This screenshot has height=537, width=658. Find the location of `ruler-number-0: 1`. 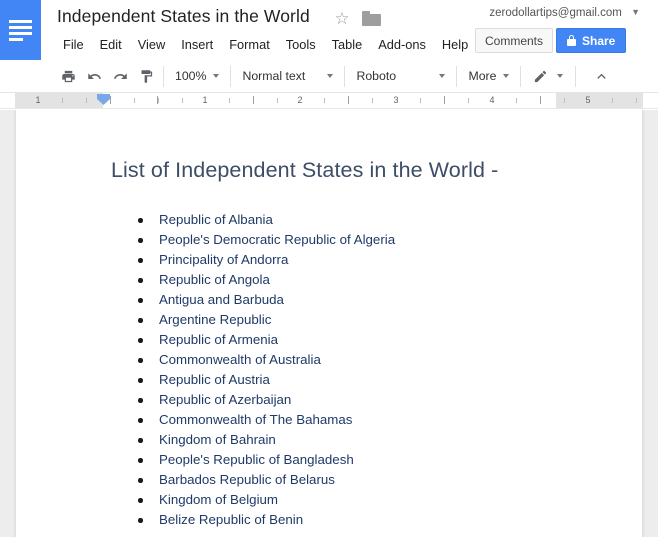

ruler-number-0: 1 is located at coordinates (38, 100).